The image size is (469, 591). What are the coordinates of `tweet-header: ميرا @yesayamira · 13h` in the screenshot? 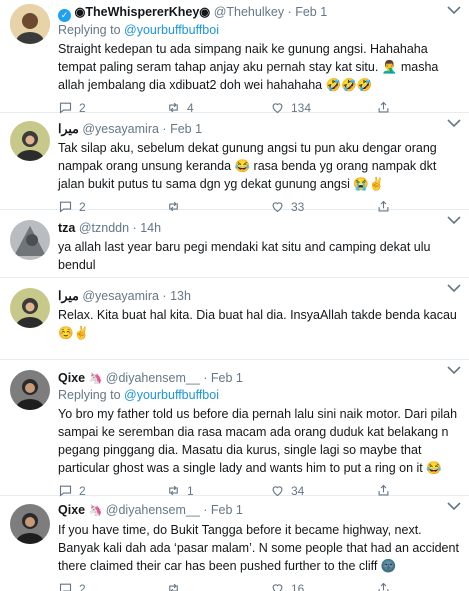 It's located at (124, 296).